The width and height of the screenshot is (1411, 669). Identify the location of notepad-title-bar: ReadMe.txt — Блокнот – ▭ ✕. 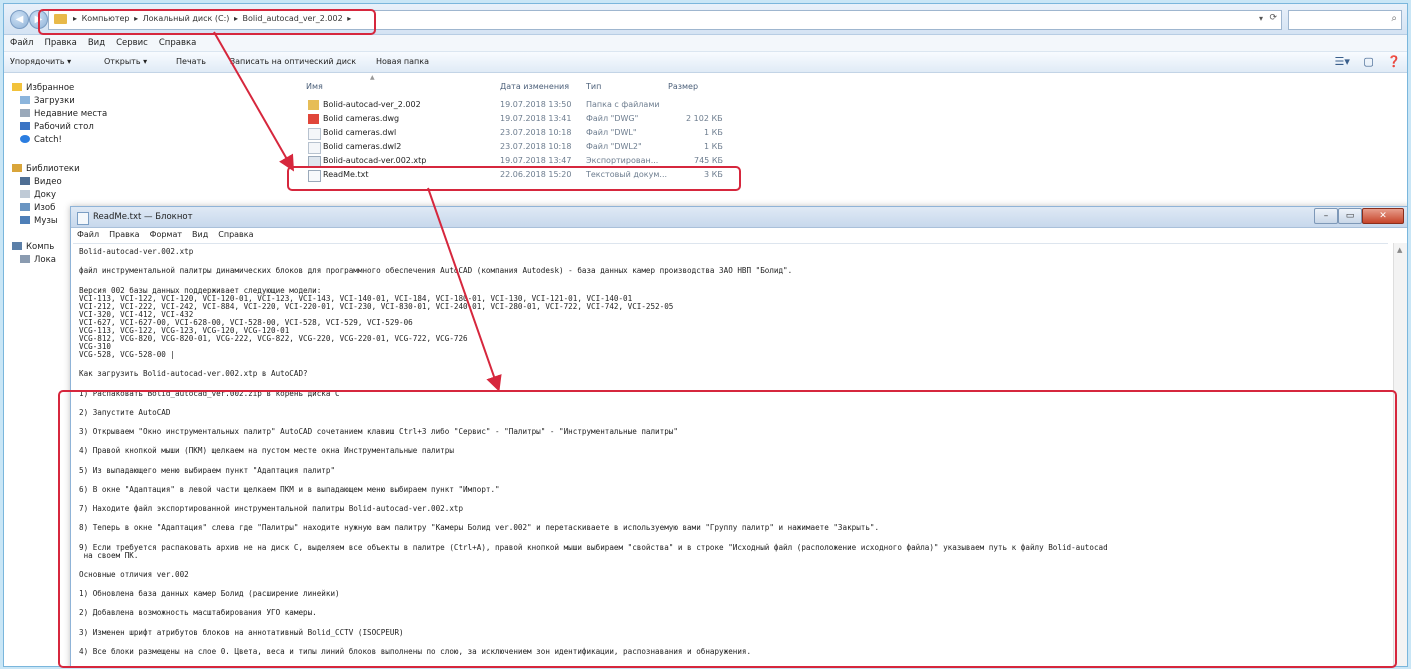
(739, 217).